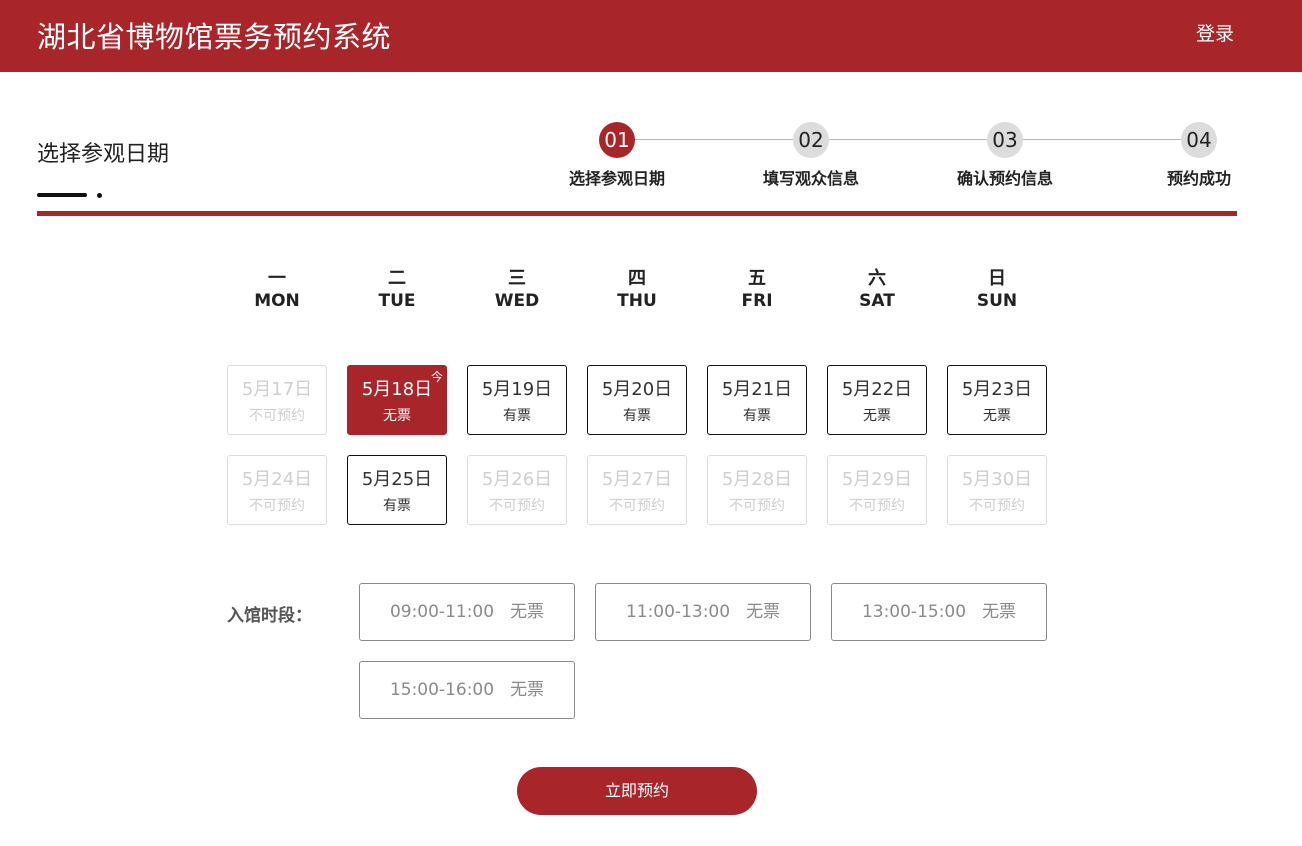 This screenshot has width=1302, height=846. I want to click on step-4-label: 预约成功, so click(1198, 178).